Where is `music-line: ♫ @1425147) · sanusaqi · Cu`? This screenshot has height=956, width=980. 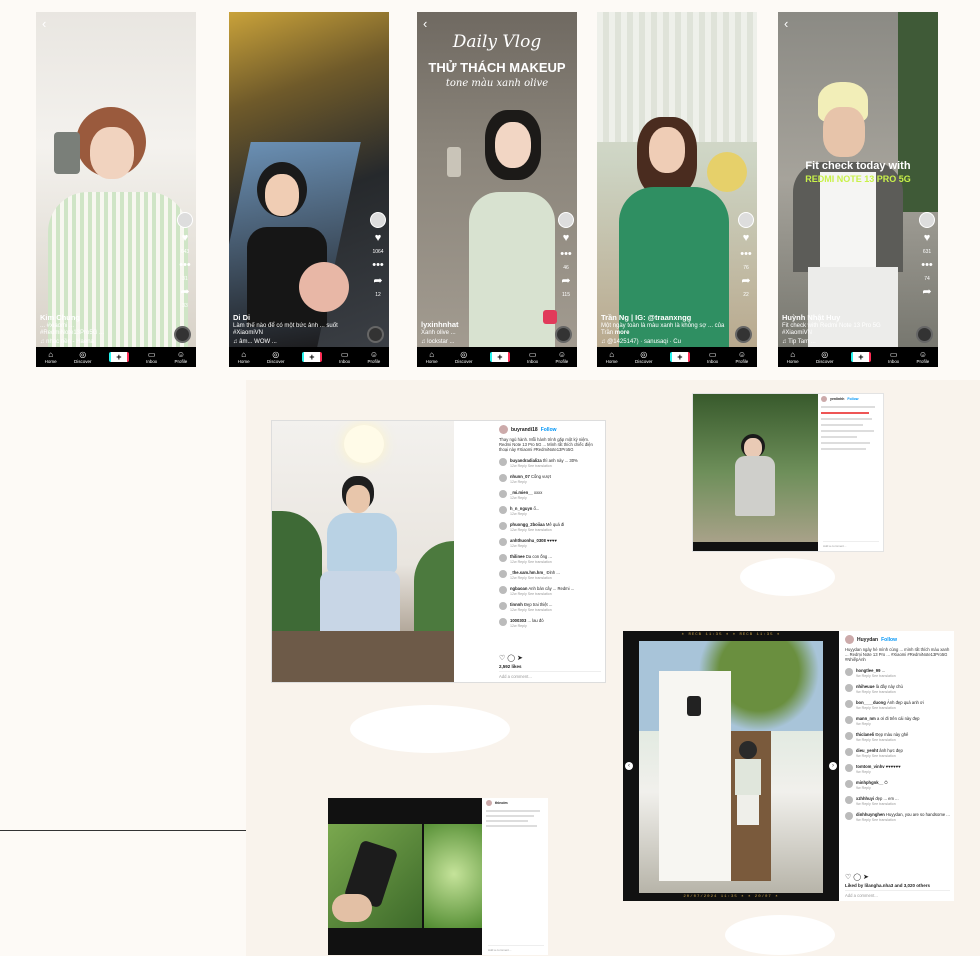
music-line: ♫ @1425147) · sanusaqi · Cu is located at coordinates (665, 342).